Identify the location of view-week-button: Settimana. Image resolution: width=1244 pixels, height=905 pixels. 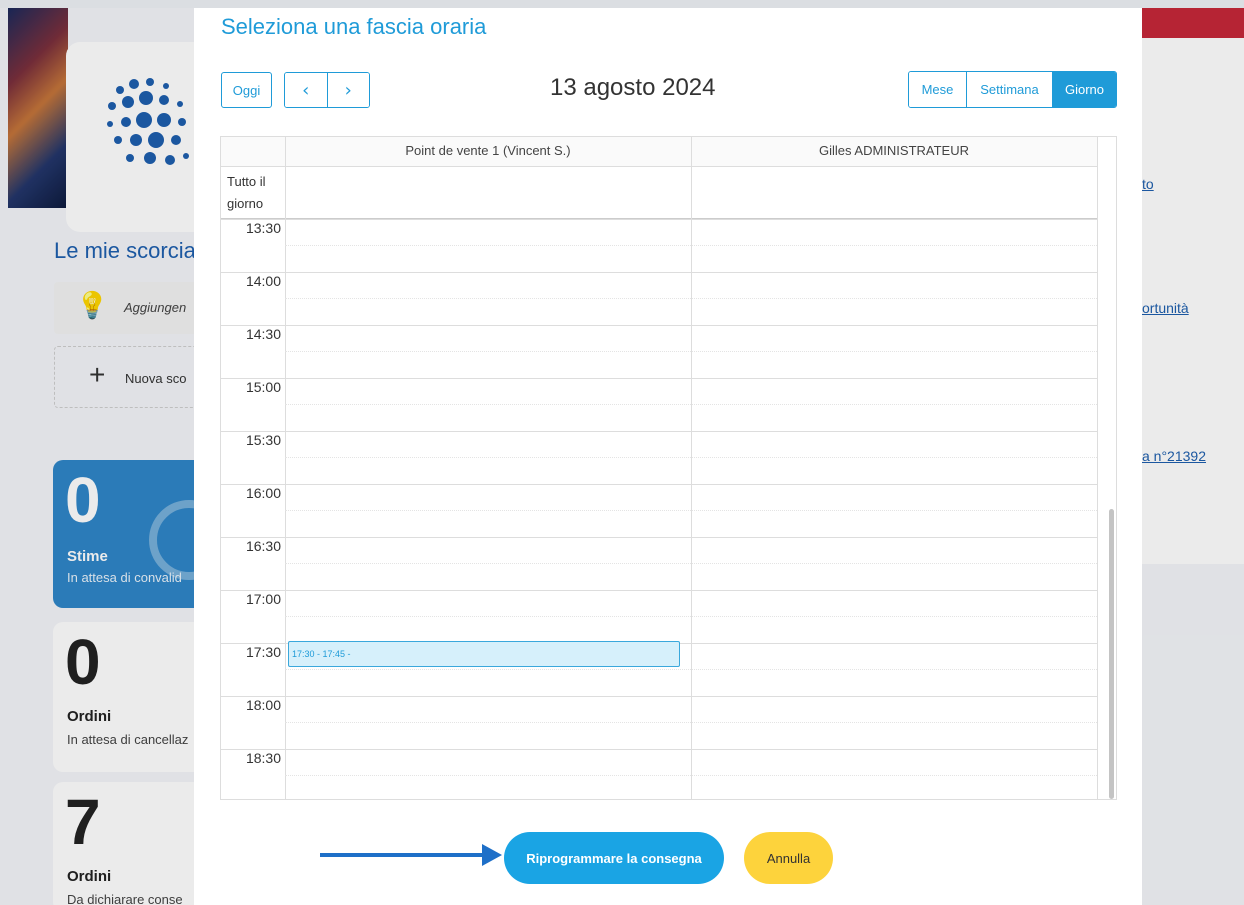
(1009, 89).